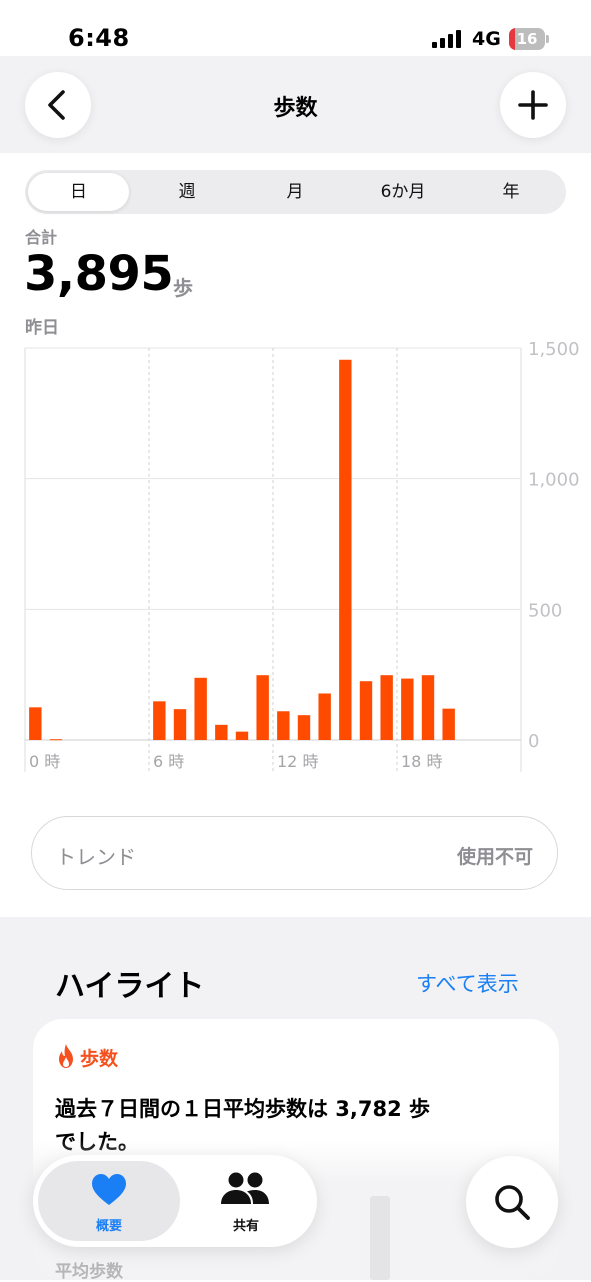  What do you see at coordinates (99, 38) in the screenshot?
I see `status-time: 6:48` at bounding box center [99, 38].